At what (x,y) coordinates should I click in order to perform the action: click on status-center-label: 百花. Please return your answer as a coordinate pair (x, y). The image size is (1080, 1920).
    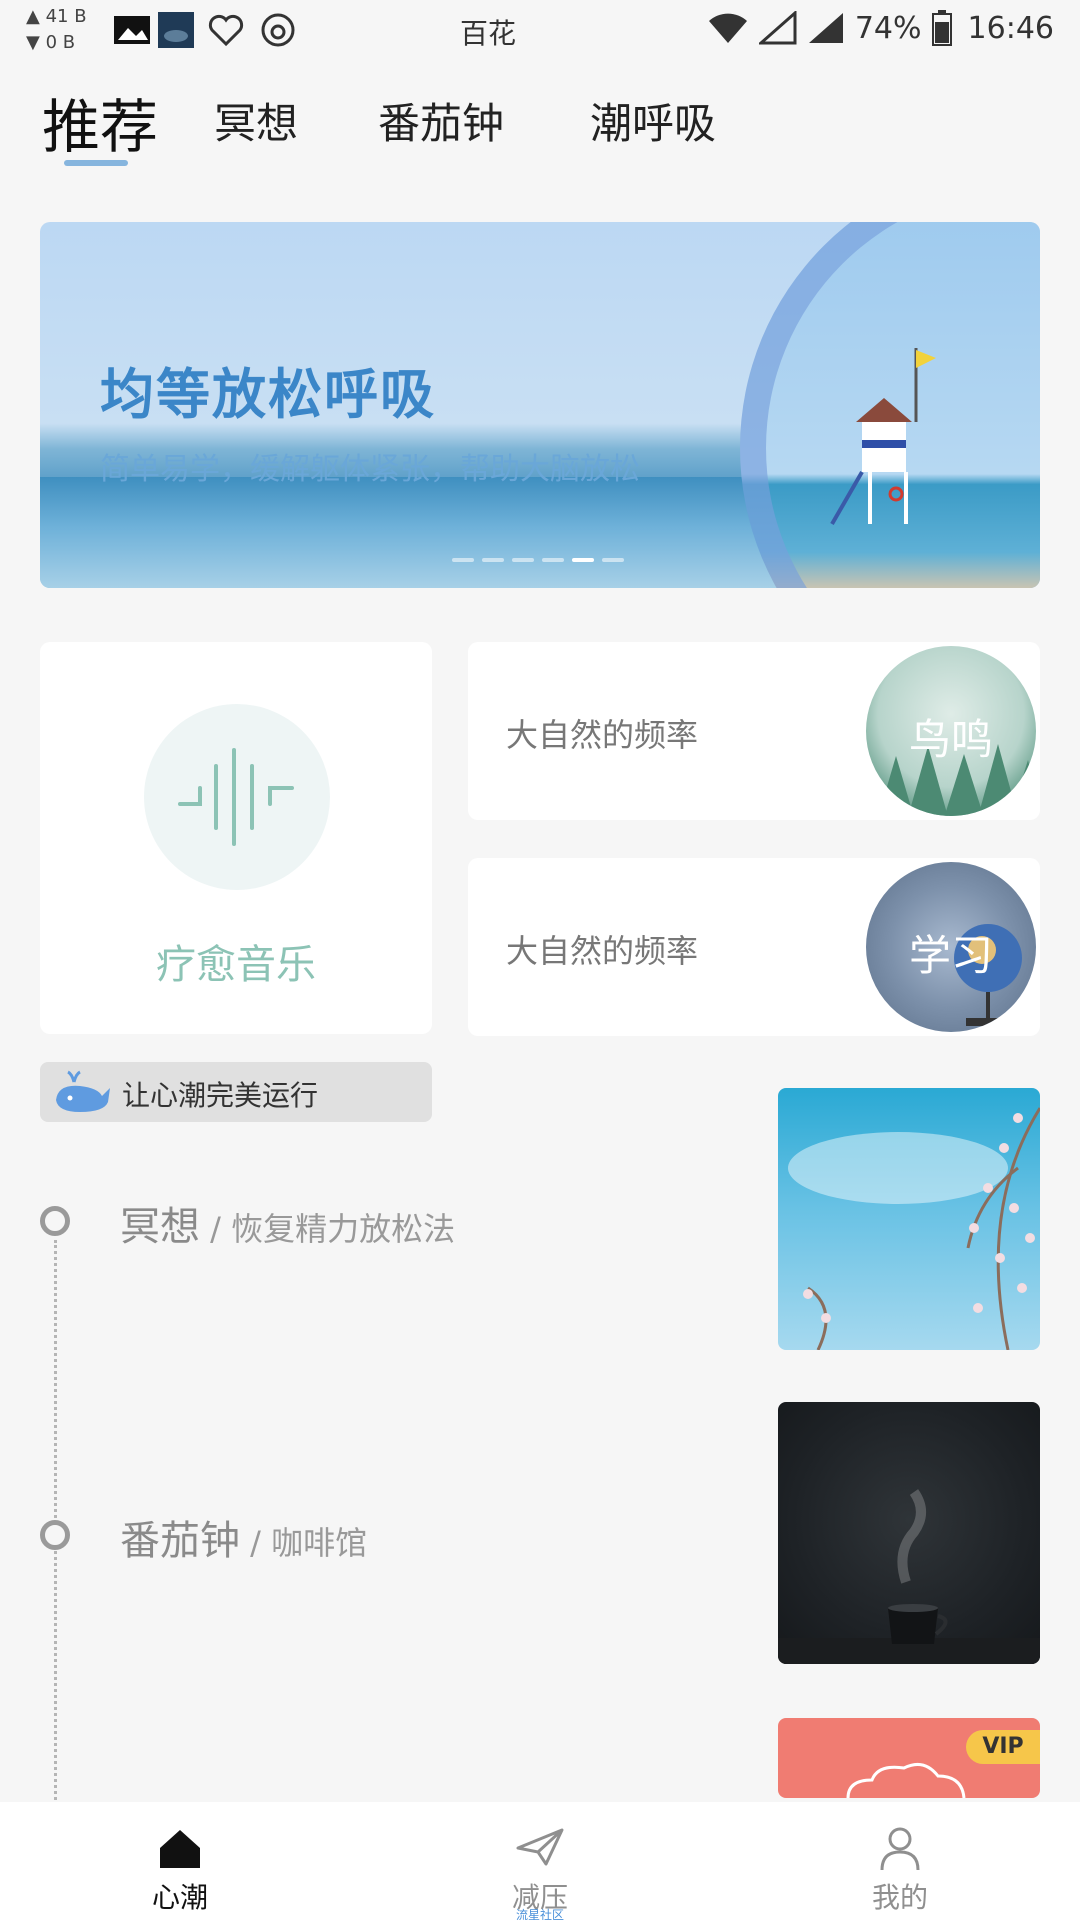
    Looking at the image, I should click on (488, 33).